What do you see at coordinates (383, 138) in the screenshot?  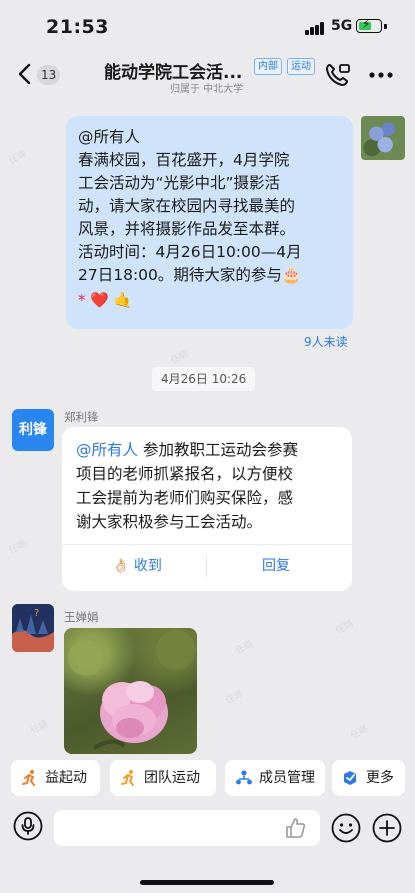 I see `my-avatar` at bounding box center [383, 138].